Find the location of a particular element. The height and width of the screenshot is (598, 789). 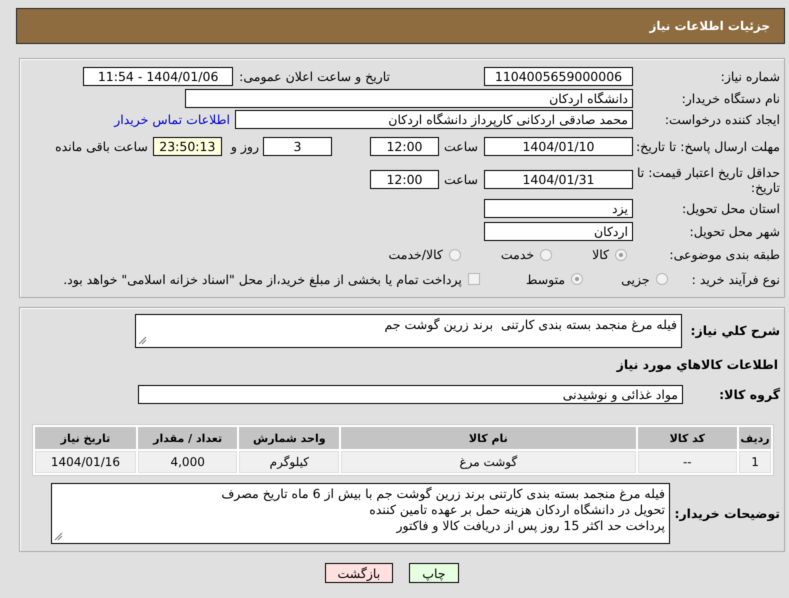

remaining-time-field: 23:50:13 is located at coordinates (187, 146).